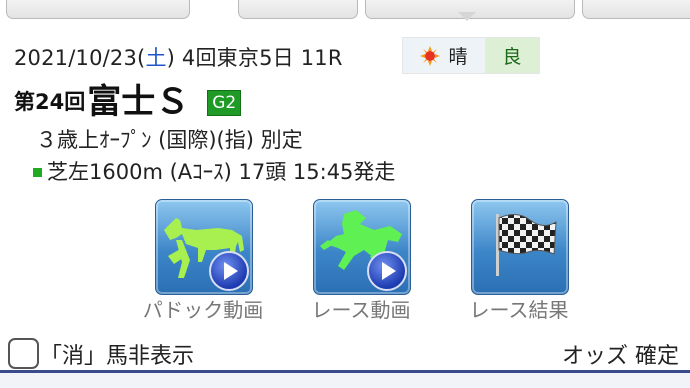 This screenshot has width=690, height=388. What do you see at coordinates (224, 103) in the screenshot?
I see `grade-badge: G2` at bounding box center [224, 103].